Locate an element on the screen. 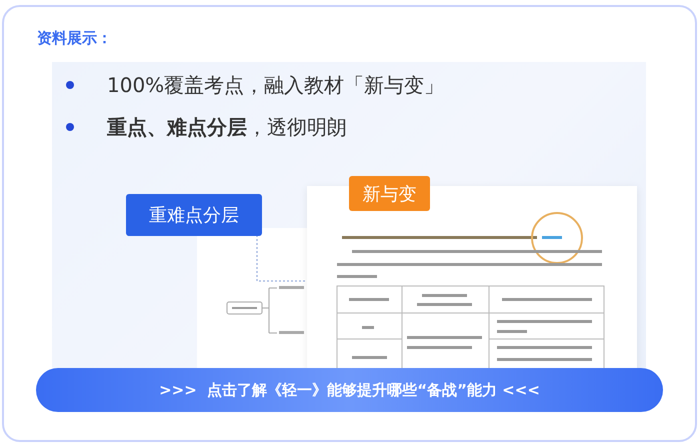  tag-label: 重难点分层 is located at coordinates (194, 215).